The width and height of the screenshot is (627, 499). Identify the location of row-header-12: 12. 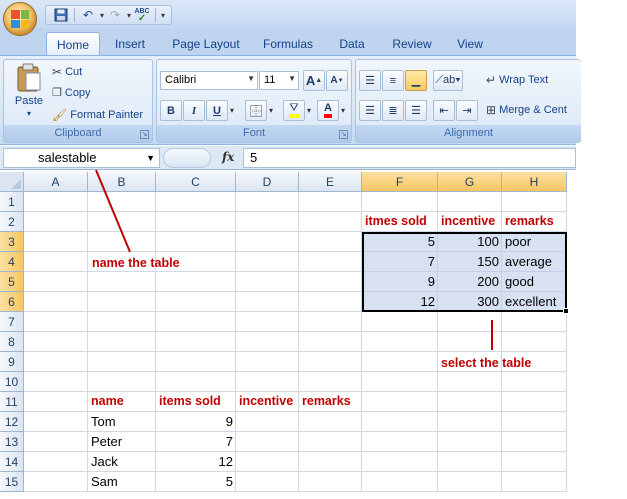
(12, 422).